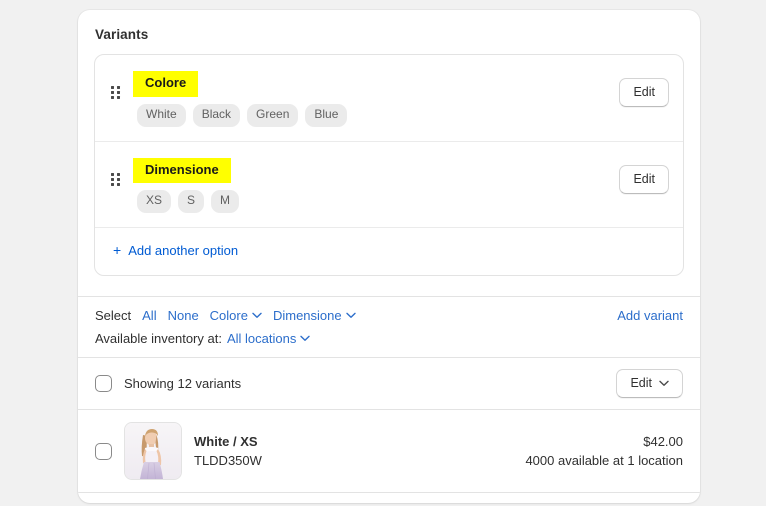 This screenshot has height=506, width=766. Describe the element at coordinates (183, 315) in the screenshot. I see `select-none-link: None` at that location.